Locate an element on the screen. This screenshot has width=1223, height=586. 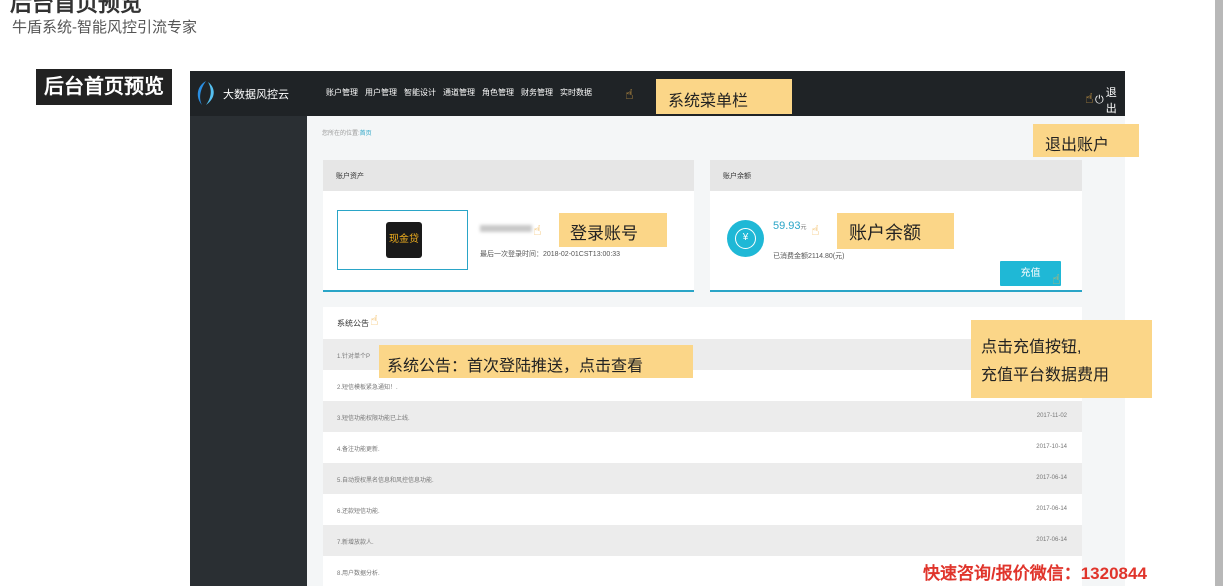
nav-item-account: 账户管理 is located at coordinates (342, 92).